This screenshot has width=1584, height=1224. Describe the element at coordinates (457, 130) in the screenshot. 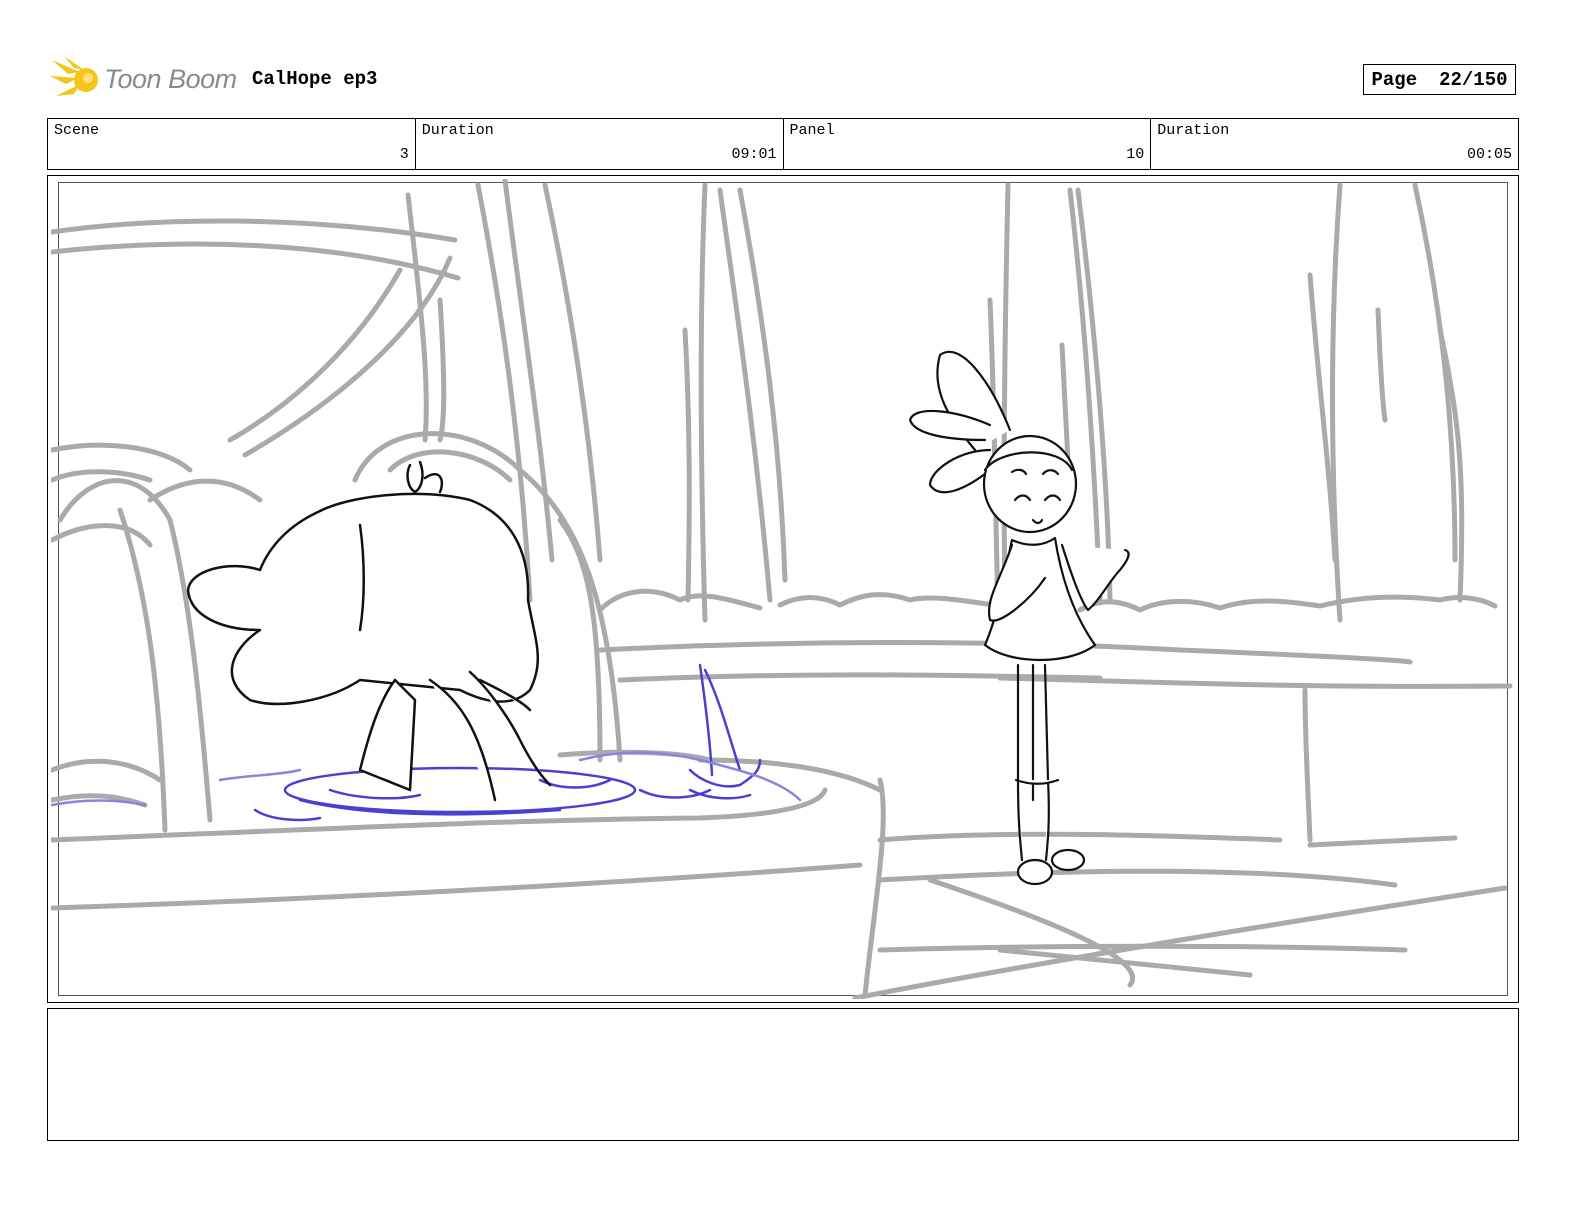

I see `scene-duration-label: Duration` at that location.